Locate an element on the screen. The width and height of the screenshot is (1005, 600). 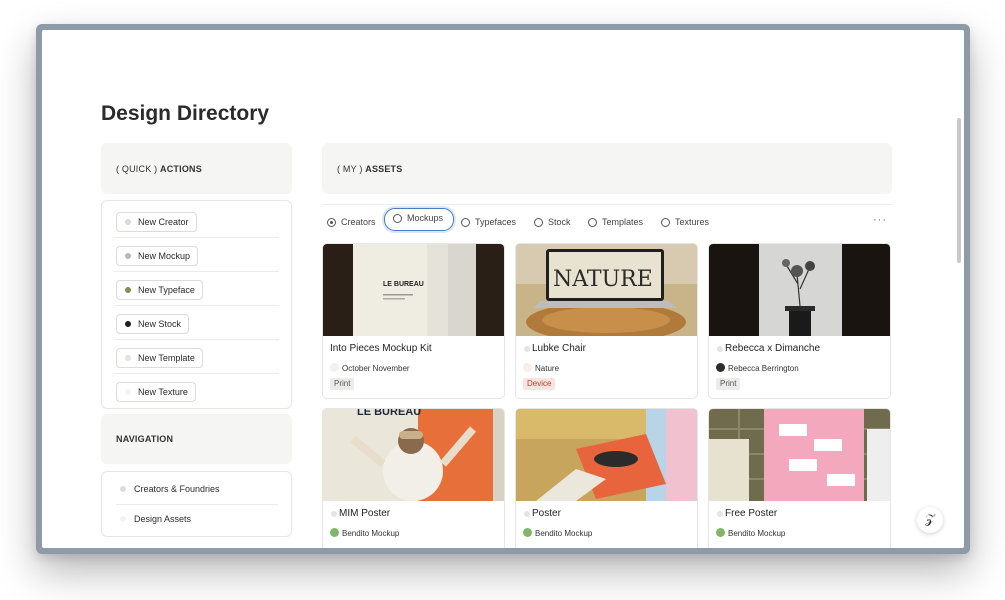
card-creator: Rebecca Berrington is located at coordinates (757, 368).